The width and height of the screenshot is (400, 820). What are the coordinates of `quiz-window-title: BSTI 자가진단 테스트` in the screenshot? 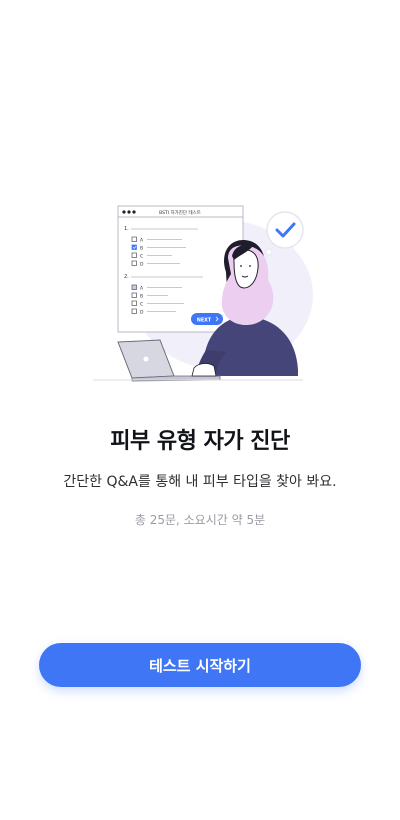 It's located at (180, 212).